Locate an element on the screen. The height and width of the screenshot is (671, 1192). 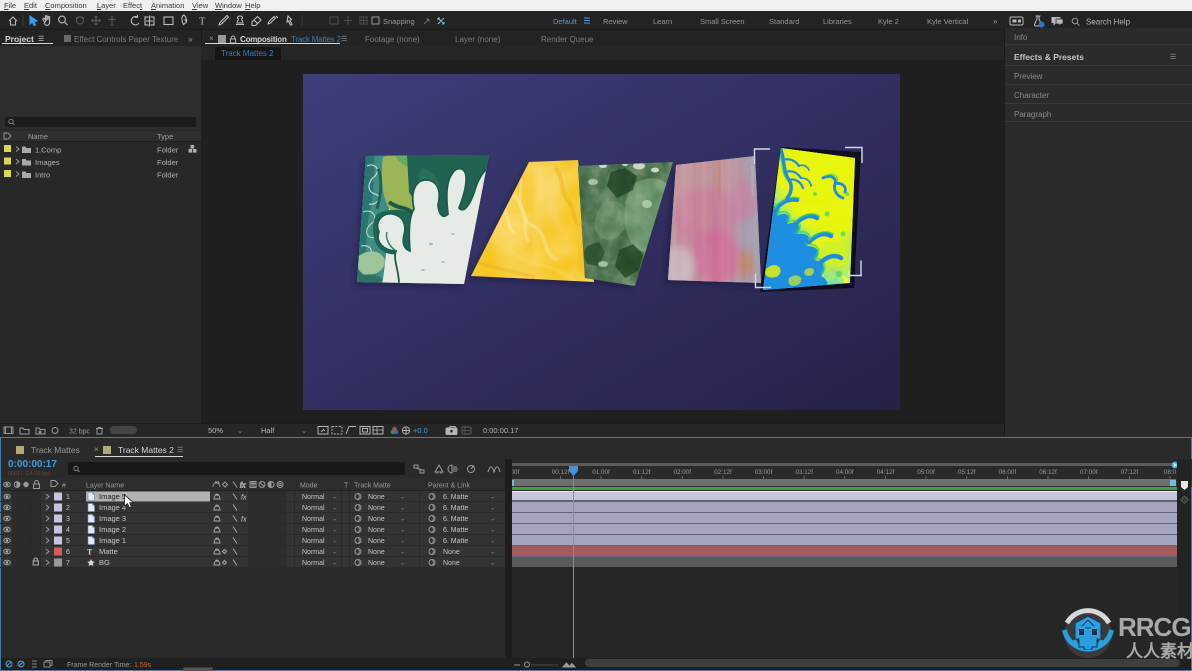
svg-text: 1 is located at coordinates (68, 497).